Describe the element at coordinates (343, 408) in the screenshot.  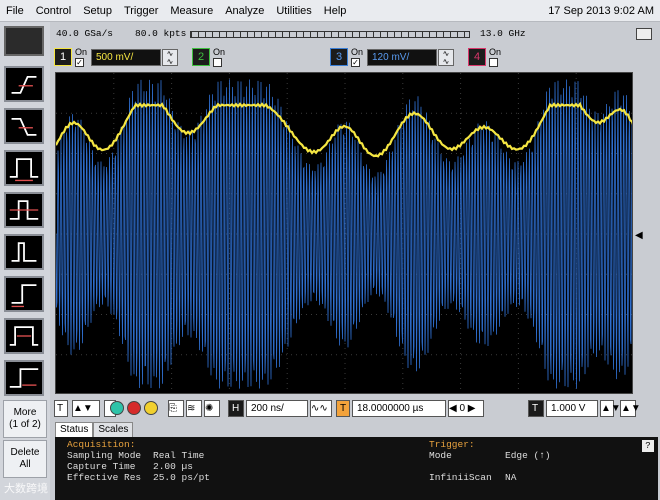
I see `trigger-delay-label: T` at that location.